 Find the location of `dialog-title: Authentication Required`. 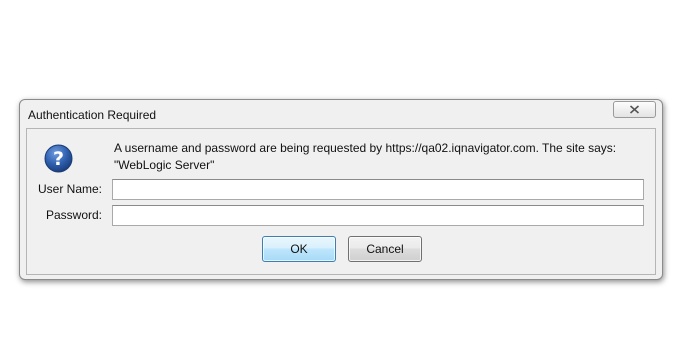

dialog-title: Authentication Required is located at coordinates (92, 115).